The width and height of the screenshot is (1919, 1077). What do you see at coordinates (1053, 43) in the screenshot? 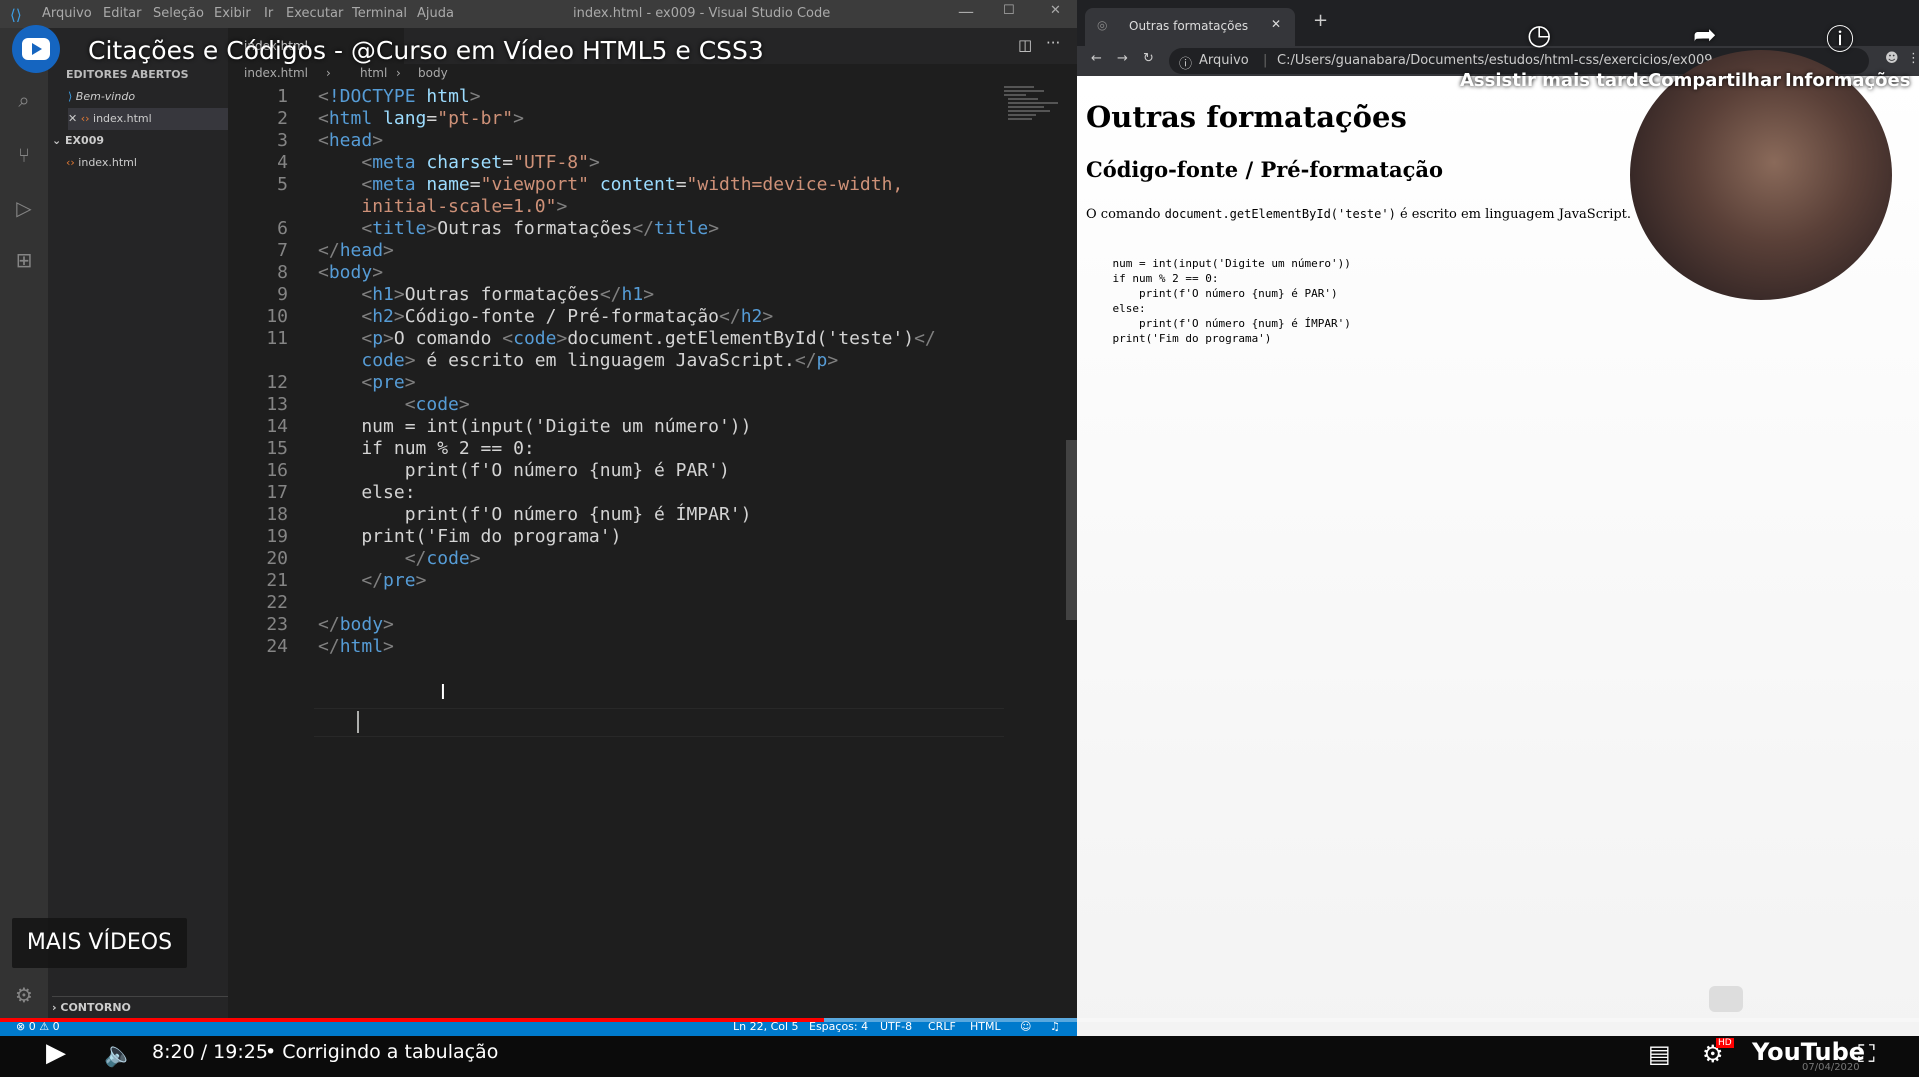
I see `more-actions-icon: ···` at bounding box center [1053, 43].